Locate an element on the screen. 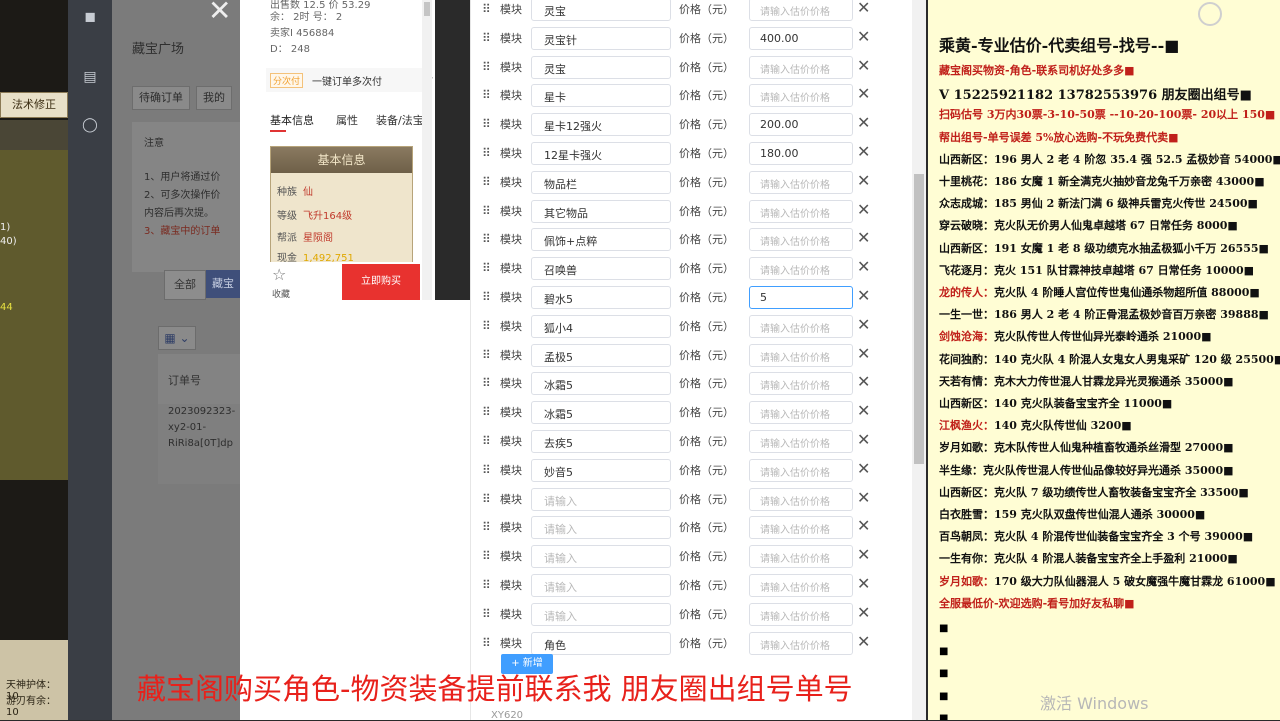 This screenshot has width=1280, height=721. module-name-input: 星卡12强火 is located at coordinates (601, 125).